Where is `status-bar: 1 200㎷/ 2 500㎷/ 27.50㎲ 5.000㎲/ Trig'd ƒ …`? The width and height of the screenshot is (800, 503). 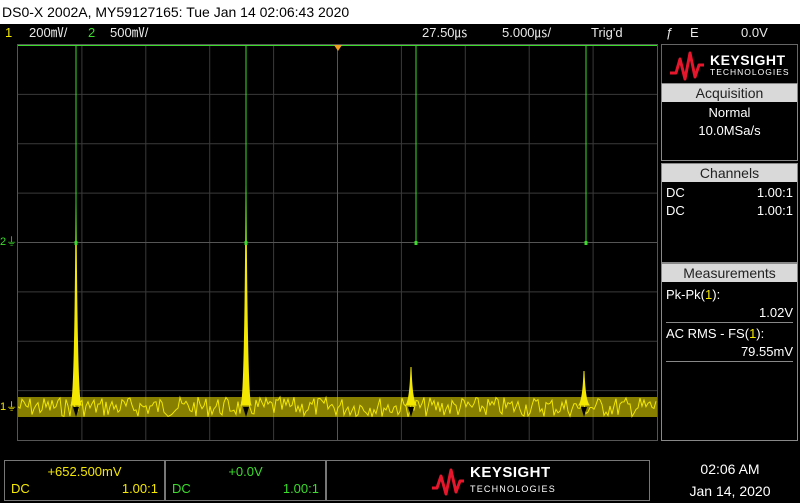 status-bar: 1 200㎷/ 2 500㎷/ 27.50㎲ 5.000㎲/ Trig'd ƒ … is located at coordinates (400, 33).